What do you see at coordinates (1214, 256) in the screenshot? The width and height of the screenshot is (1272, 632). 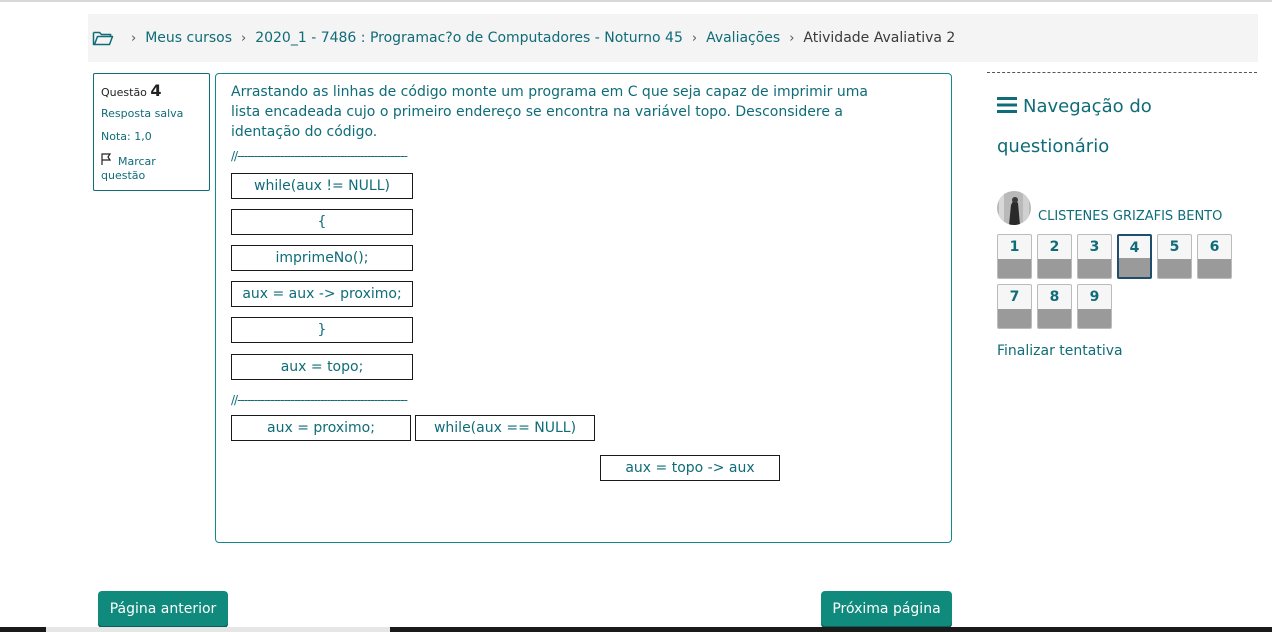 I see `nav-question-6: 6` at bounding box center [1214, 256].